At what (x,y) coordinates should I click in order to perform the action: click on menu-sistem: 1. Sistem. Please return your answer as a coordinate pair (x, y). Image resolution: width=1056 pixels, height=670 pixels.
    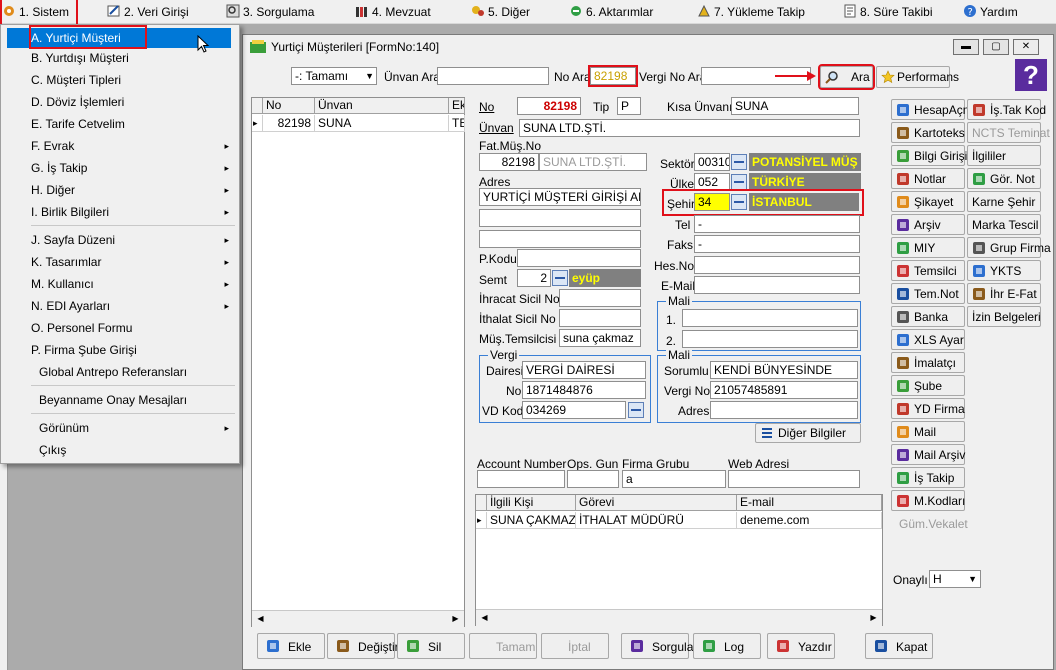
    Looking at the image, I should click on (39, 13).